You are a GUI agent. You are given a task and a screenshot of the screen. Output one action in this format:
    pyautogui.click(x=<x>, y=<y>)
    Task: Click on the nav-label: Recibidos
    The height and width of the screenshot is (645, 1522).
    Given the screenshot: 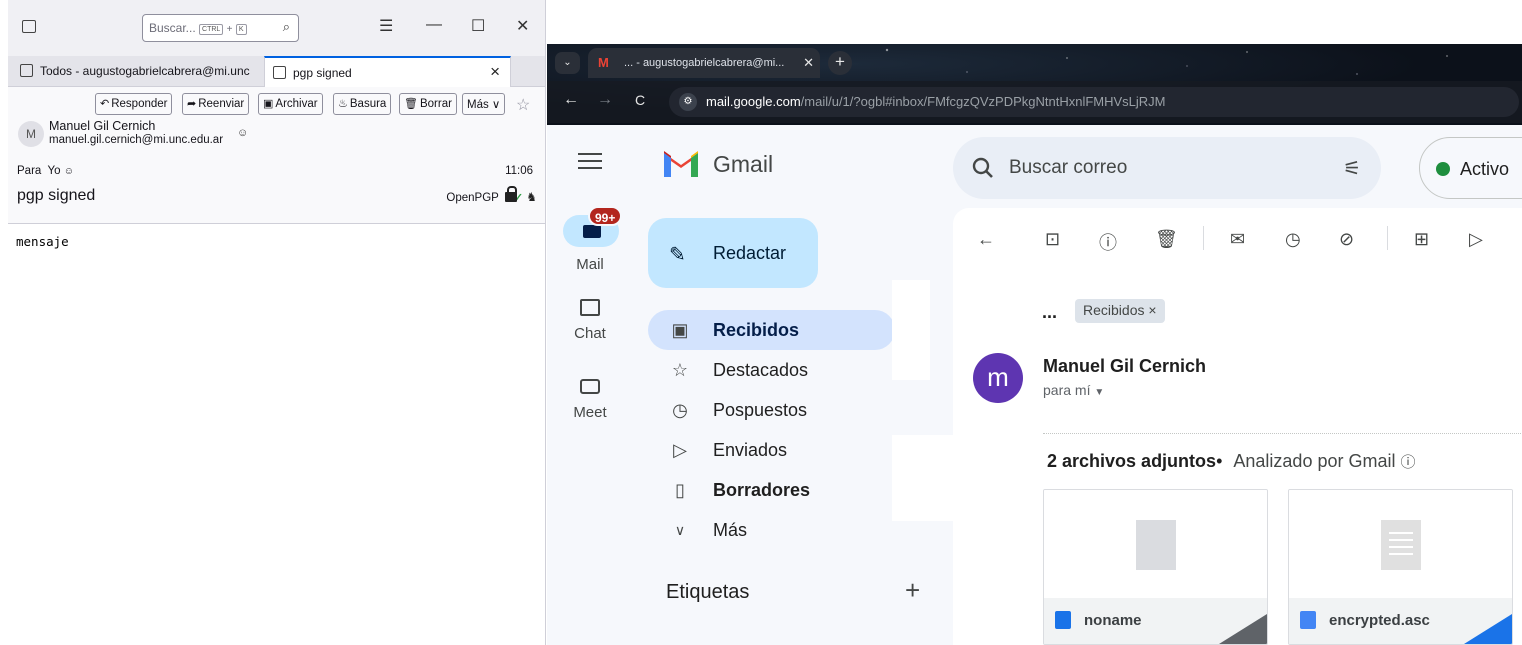 What is the action you would take?
    pyautogui.click(x=756, y=330)
    